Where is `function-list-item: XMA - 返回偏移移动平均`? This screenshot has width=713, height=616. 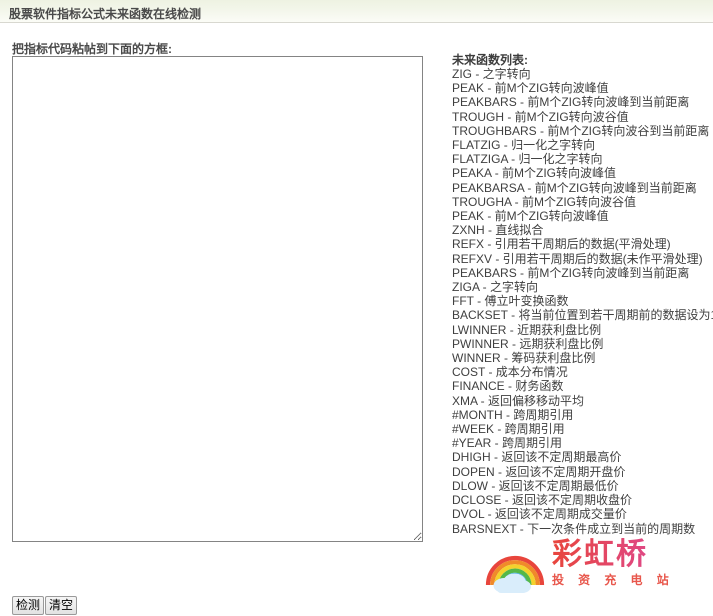 function-list-item: XMA - 返回偏移移动平均 is located at coordinates (518, 400).